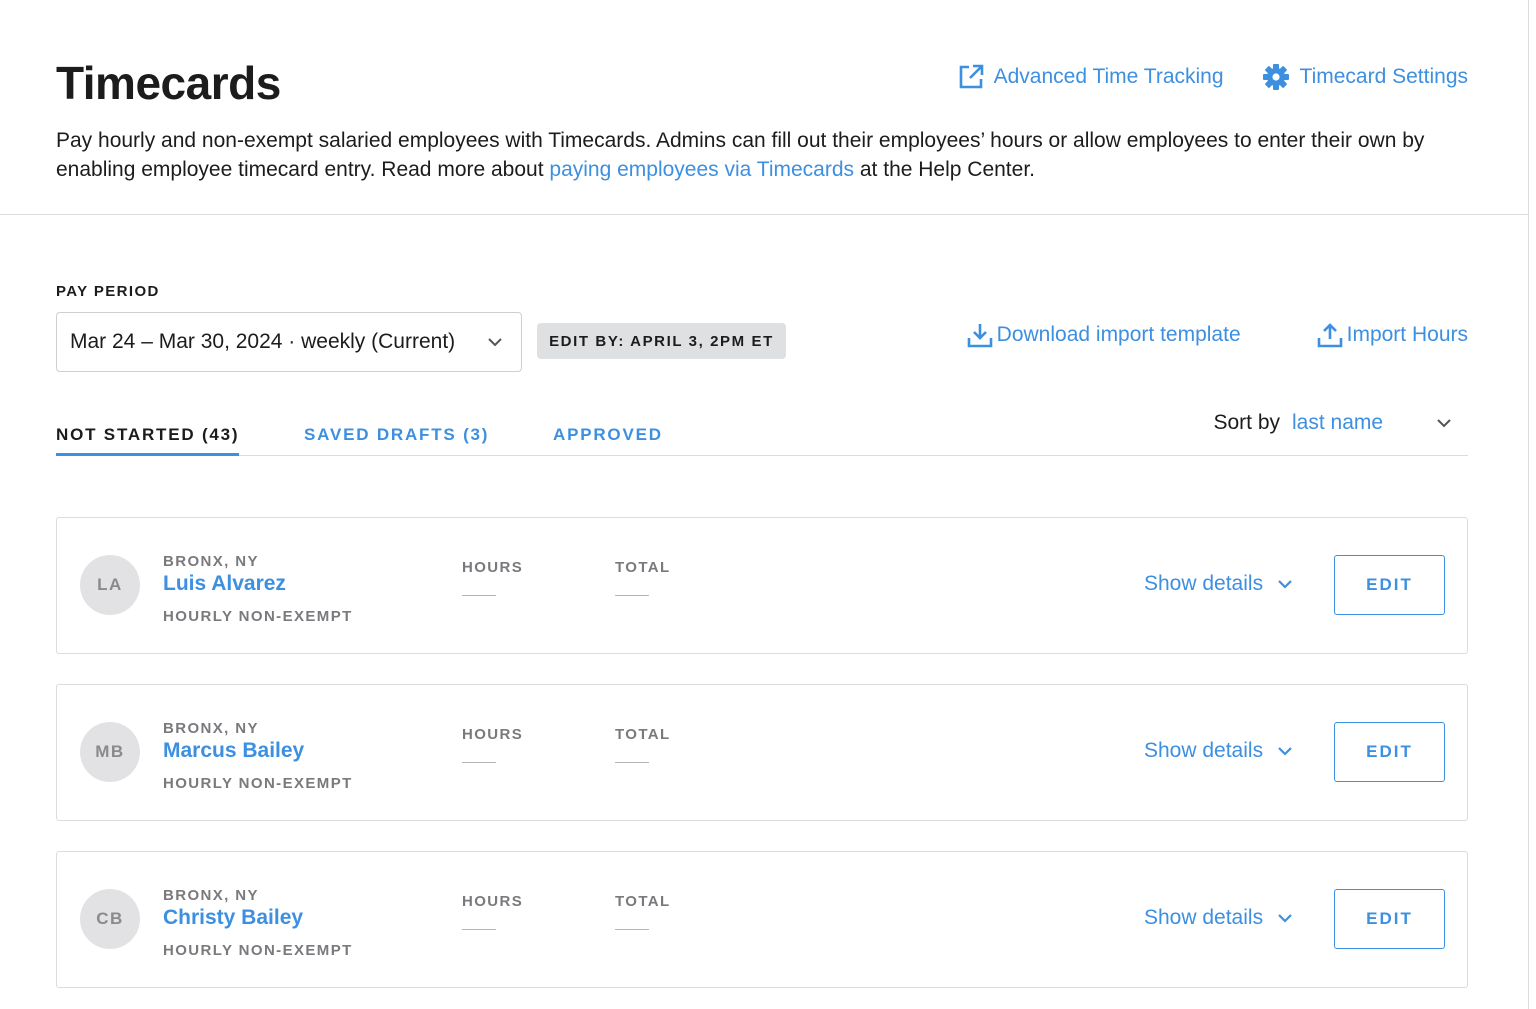  I want to click on header-links: Advanced Time Tracking Timecard Settings, so click(1213, 77).